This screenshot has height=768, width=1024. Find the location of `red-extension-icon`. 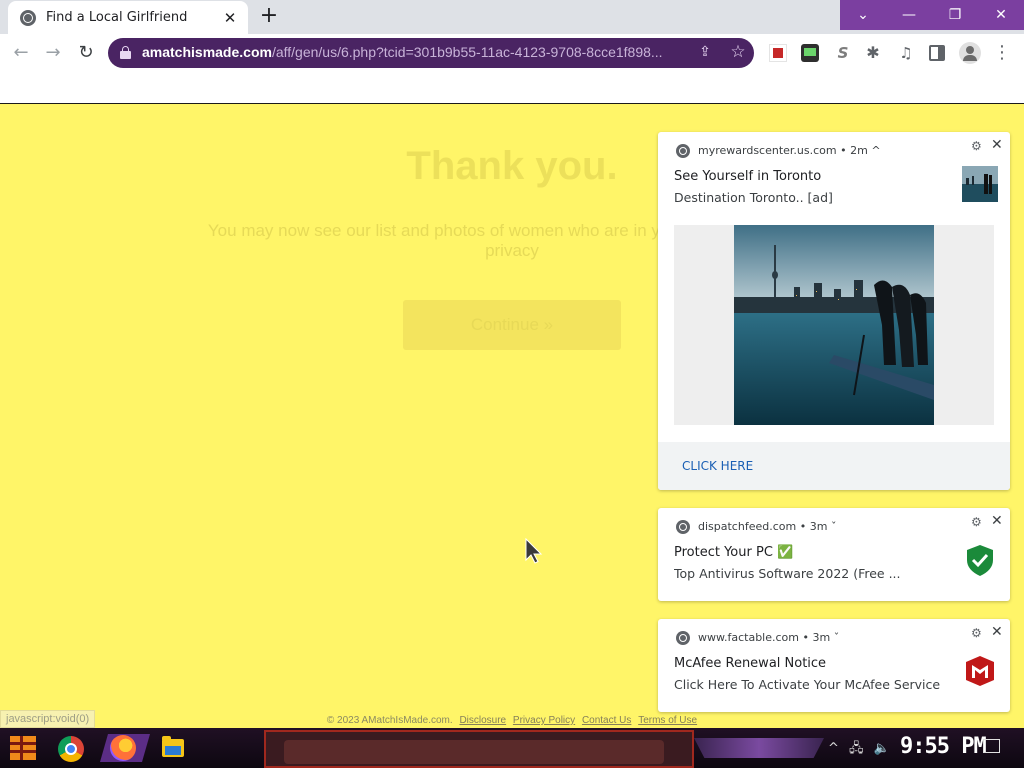

red-extension-icon is located at coordinates (778, 53).